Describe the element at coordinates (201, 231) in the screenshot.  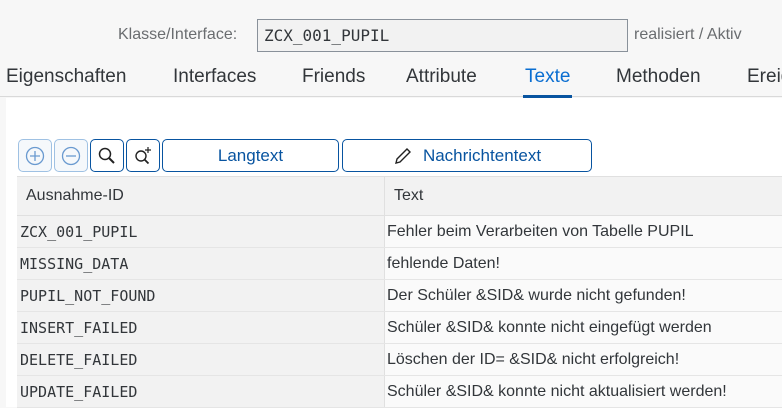
I see `exception-id-cell: ZCX_001_PUPIL` at that location.